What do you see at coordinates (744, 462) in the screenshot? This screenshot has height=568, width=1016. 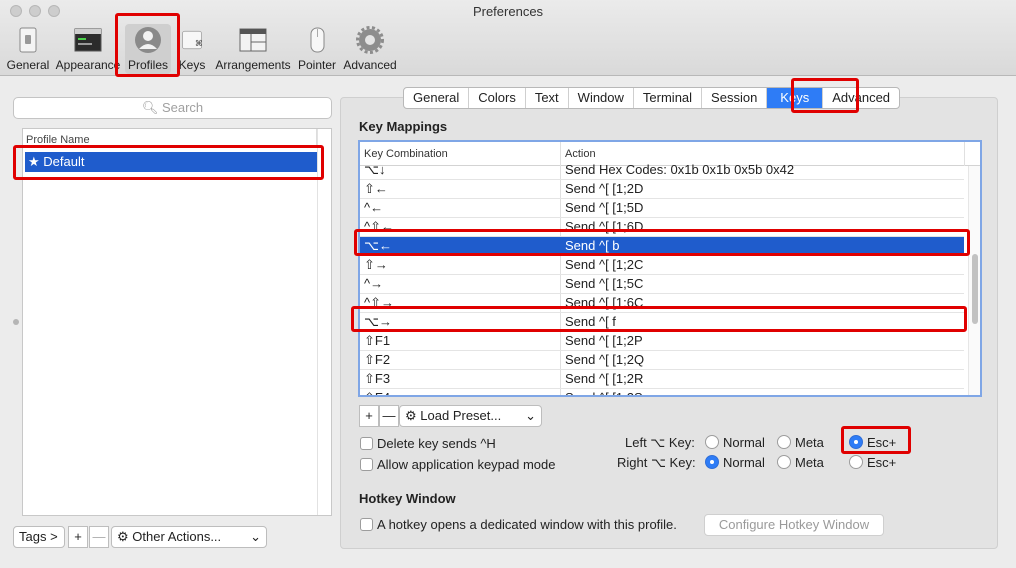 I see `right-option-normal-label: Normal` at bounding box center [744, 462].